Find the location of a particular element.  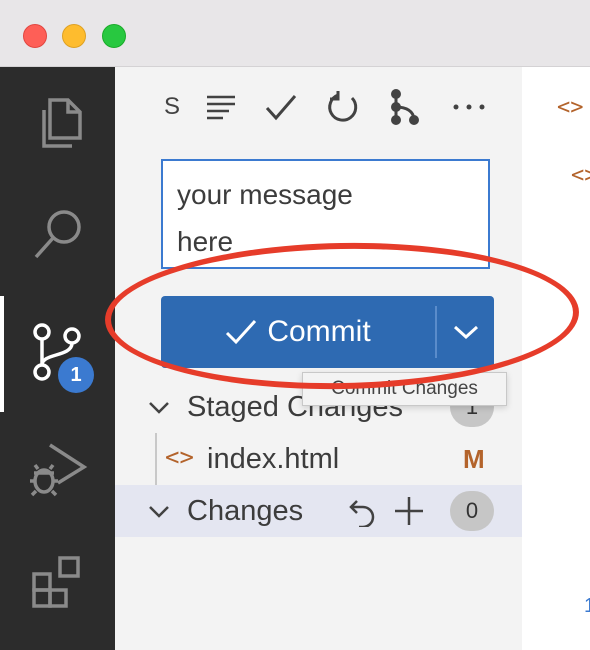

staged-file-row: <> index.html M is located at coordinates (318, 459).